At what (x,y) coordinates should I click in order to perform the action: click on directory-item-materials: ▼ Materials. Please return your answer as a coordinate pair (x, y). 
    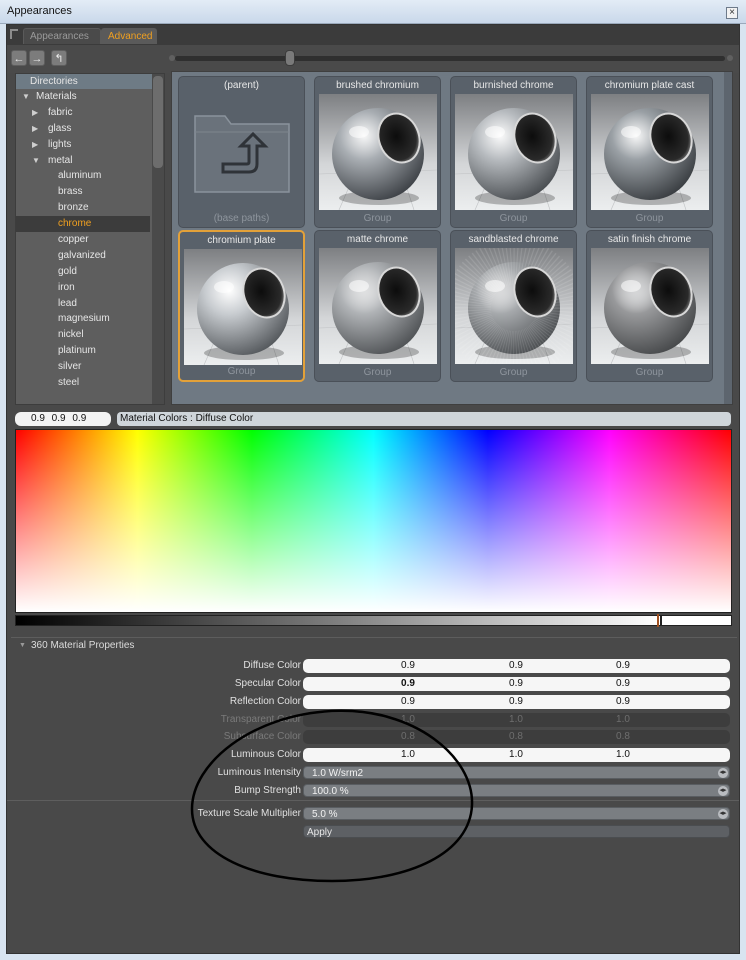
    Looking at the image, I should click on (83, 97).